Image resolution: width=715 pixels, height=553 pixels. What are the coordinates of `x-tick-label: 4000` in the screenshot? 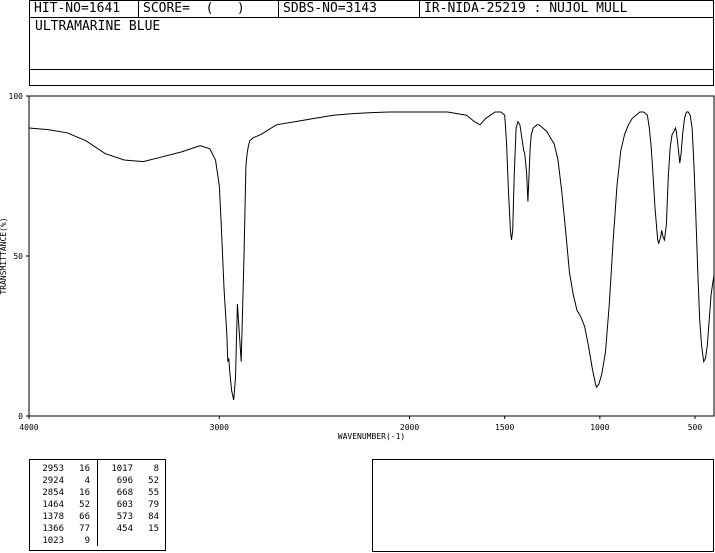 It's located at (28, 427).